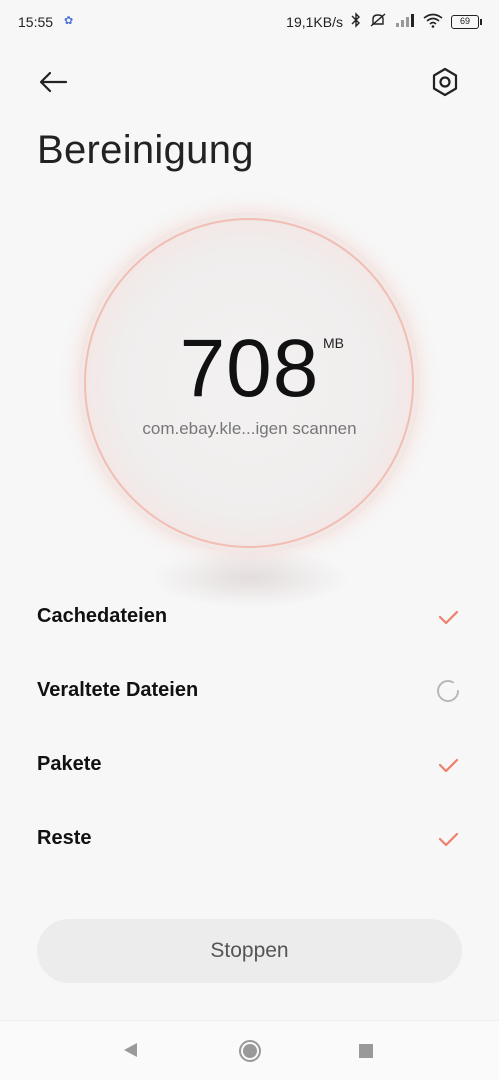 The width and height of the screenshot is (499, 1080). I want to click on settings-button, so click(445, 82).